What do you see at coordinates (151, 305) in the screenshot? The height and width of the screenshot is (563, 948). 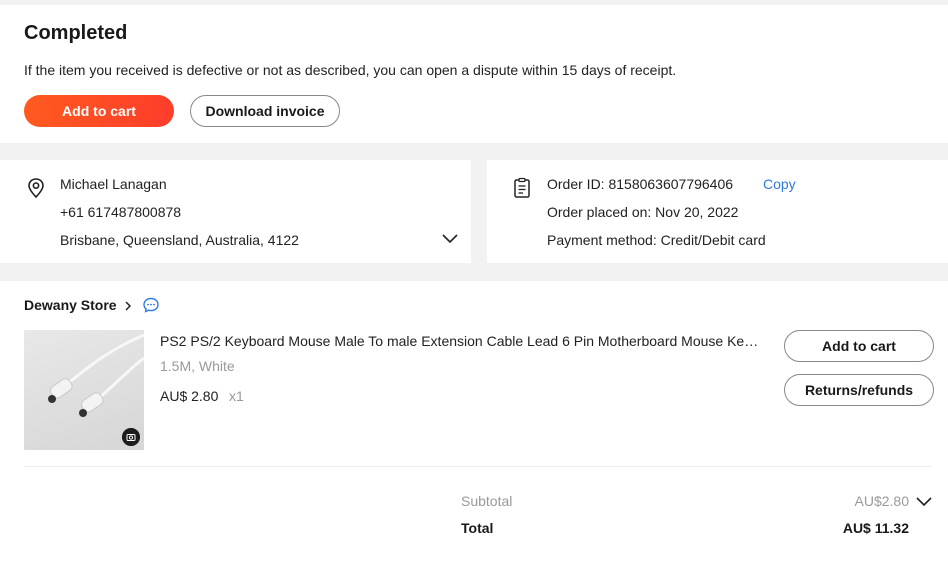 I see `chat-icon` at bounding box center [151, 305].